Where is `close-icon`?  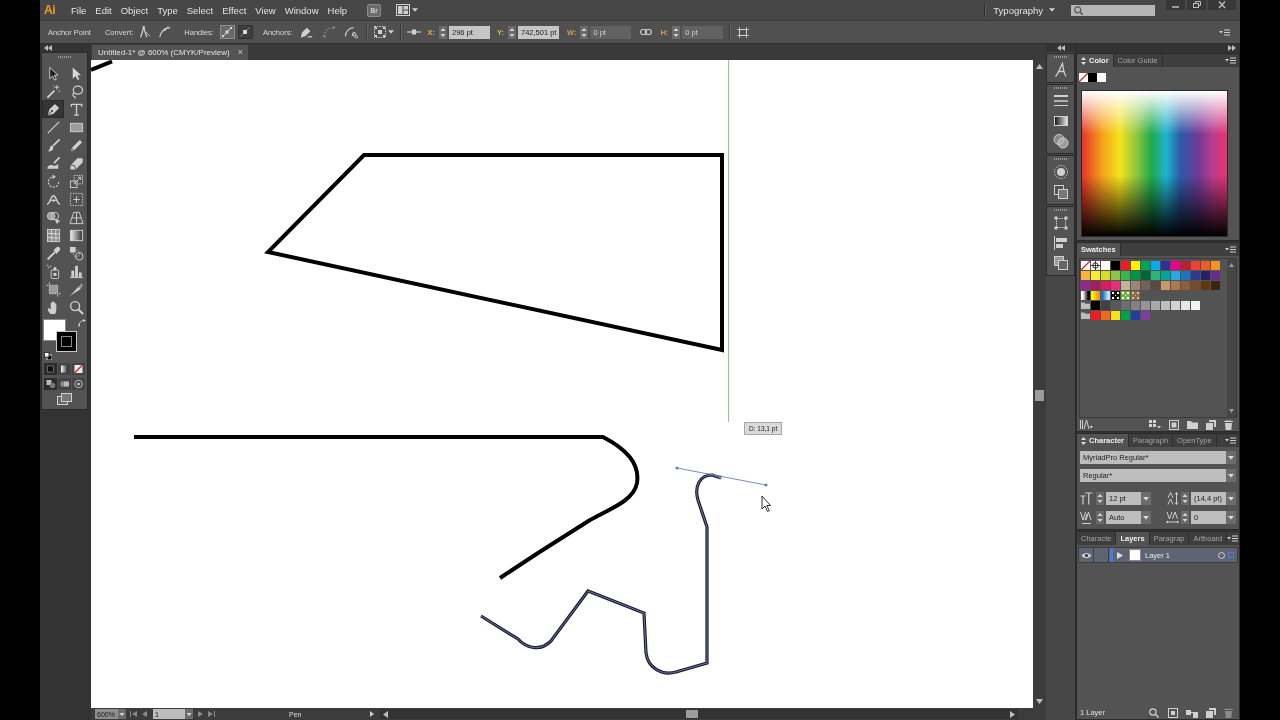
close-icon is located at coordinates (1222, 5).